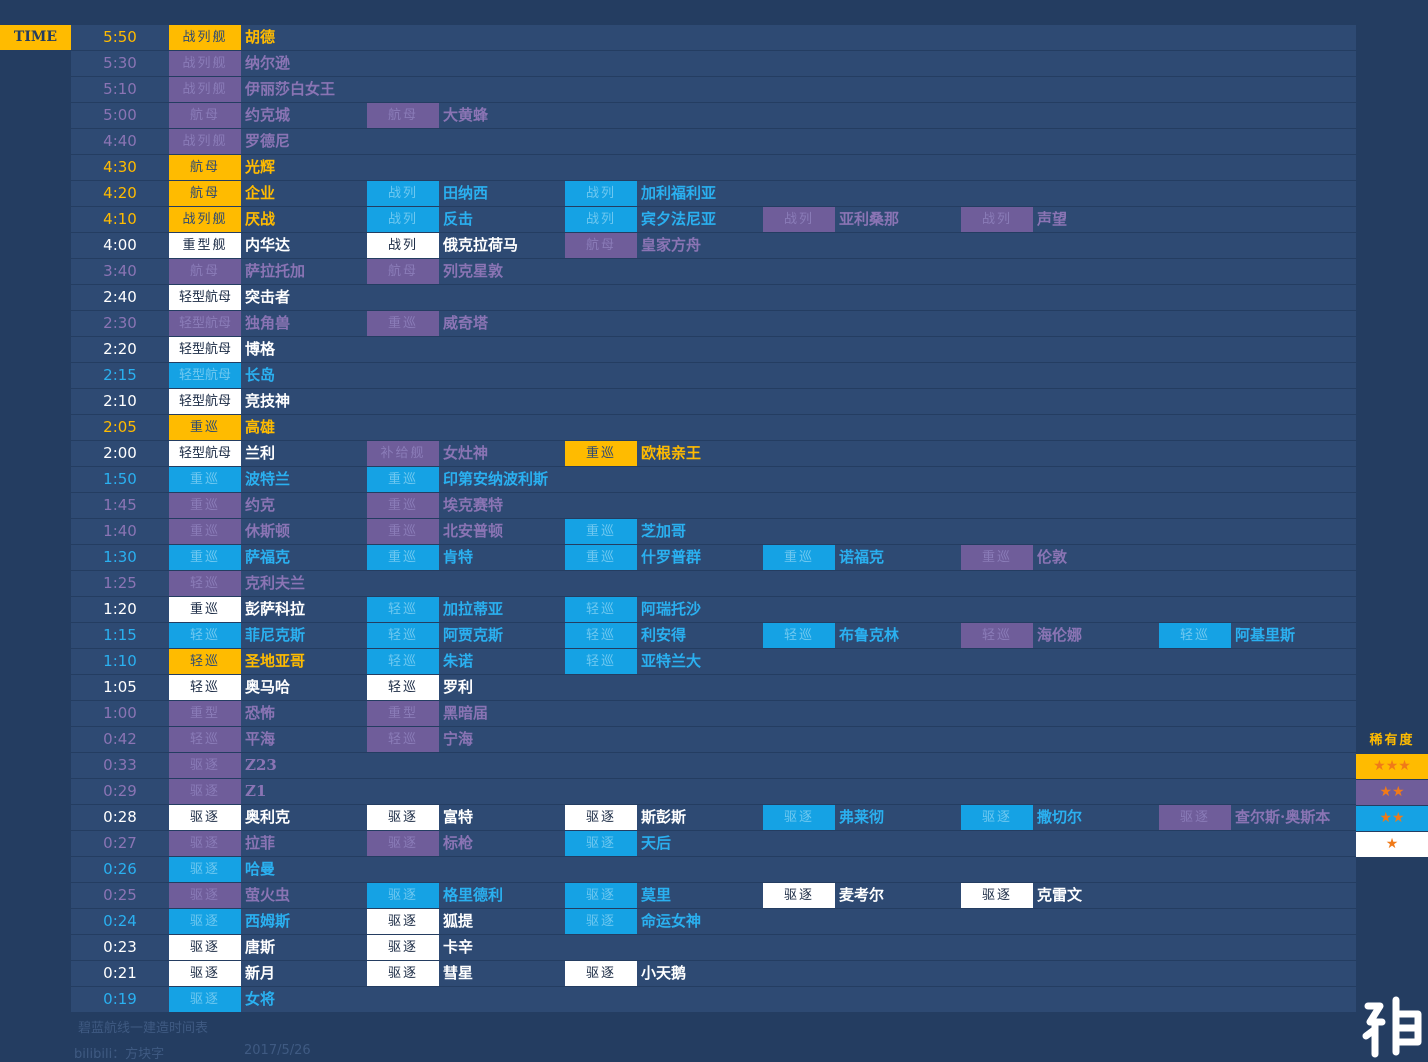 This screenshot has height=1062, width=1428. I want to click on table-row: 2:20 轻型航母 博格, so click(713, 350).